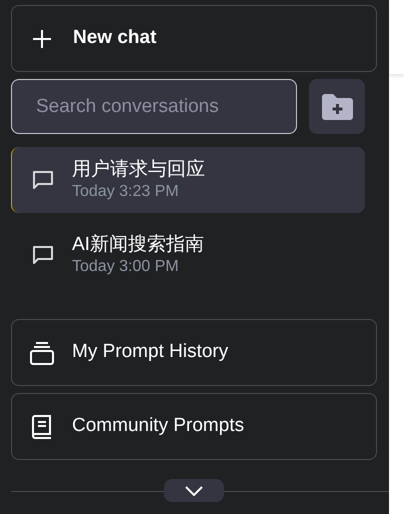  I want to click on conversation-item: 用户请求与回应 Today 3:23 PM, so click(188, 180).